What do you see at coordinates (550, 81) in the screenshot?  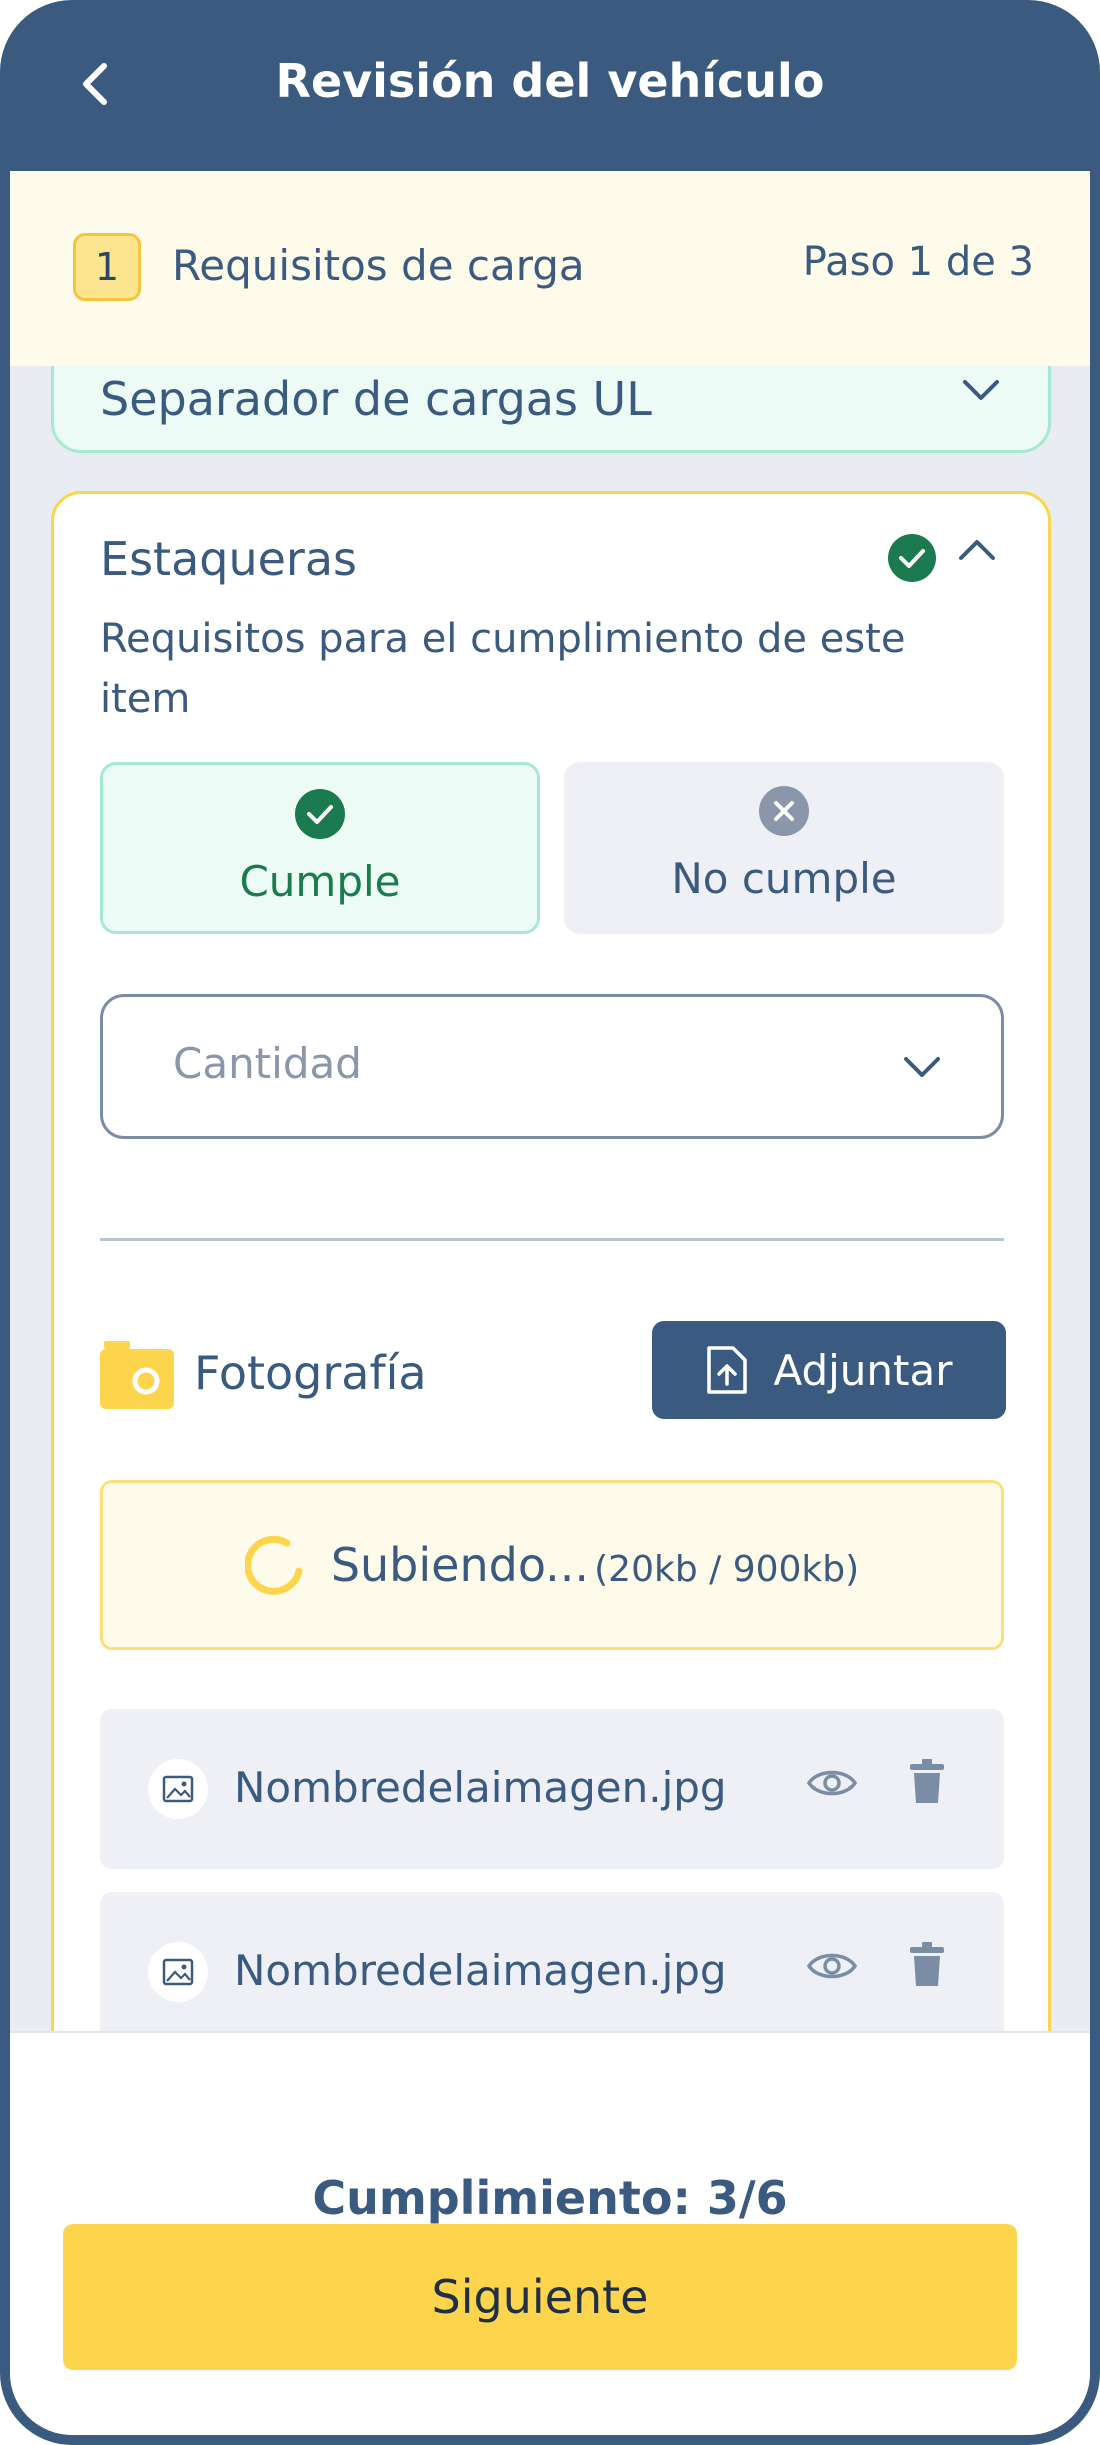 I see `page-title: Revisión del vehículo` at bounding box center [550, 81].